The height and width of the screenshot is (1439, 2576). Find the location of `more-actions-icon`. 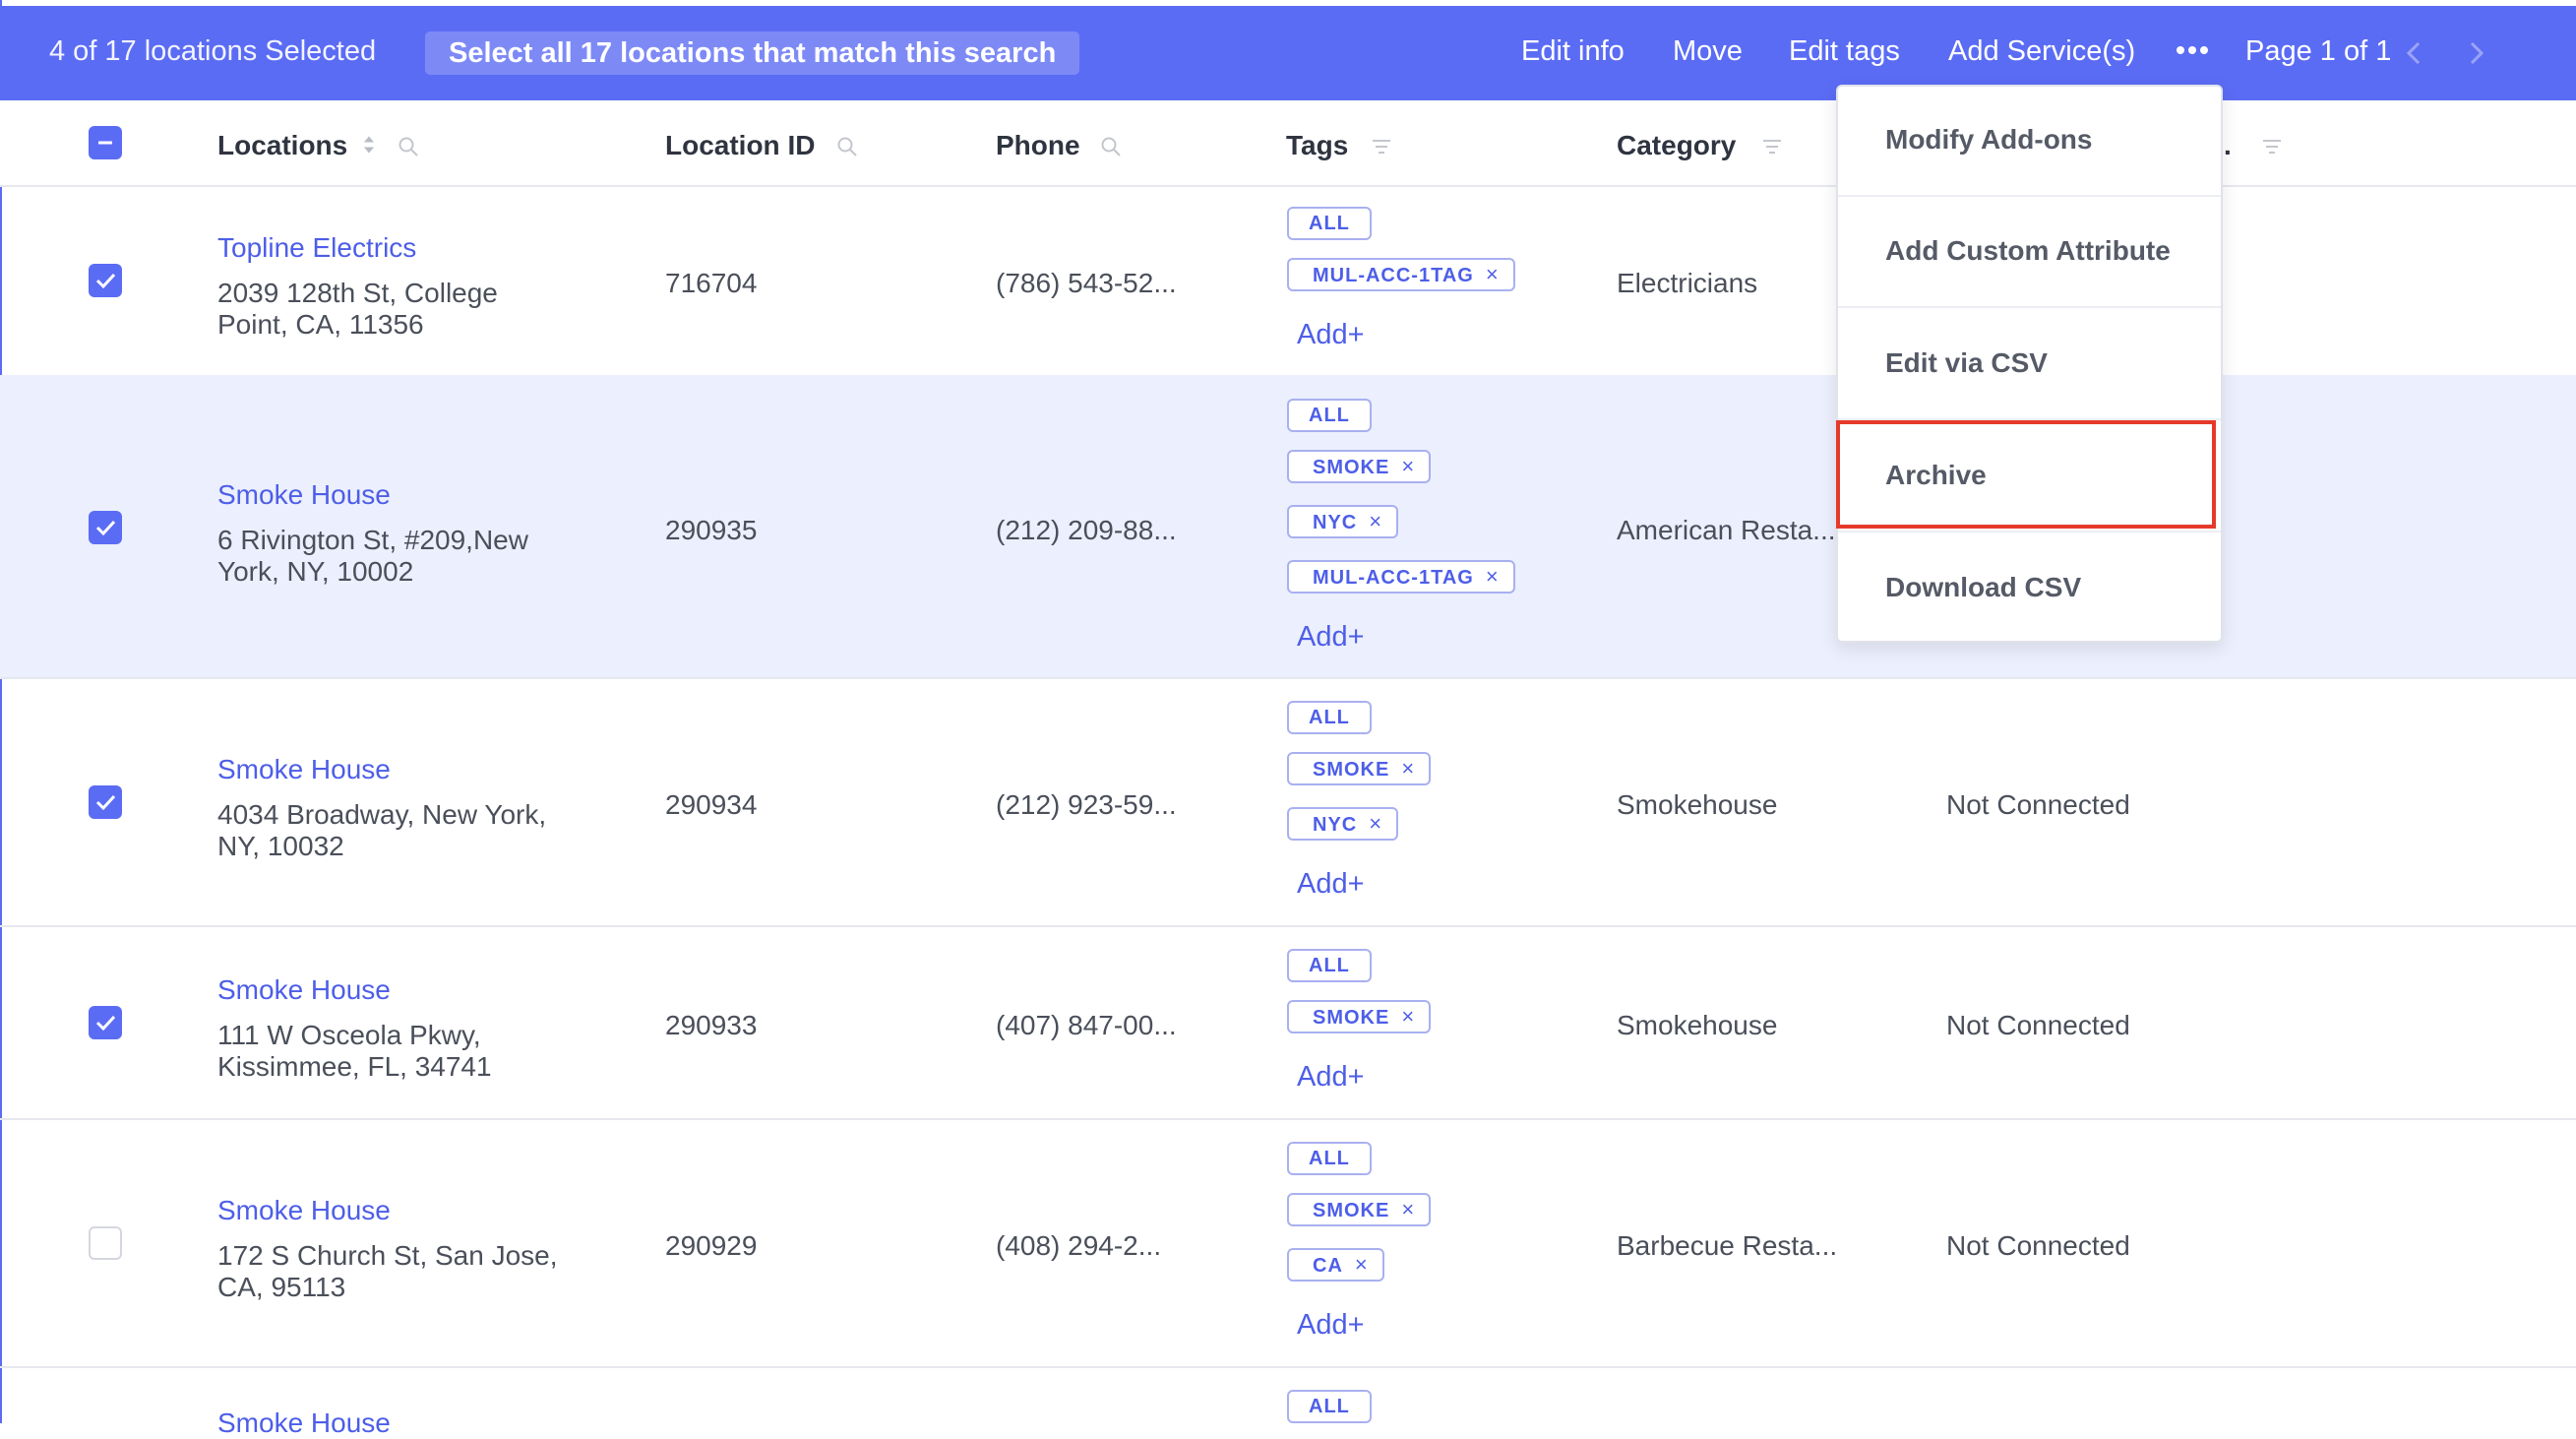

more-actions-icon is located at coordinates (2192, 50).